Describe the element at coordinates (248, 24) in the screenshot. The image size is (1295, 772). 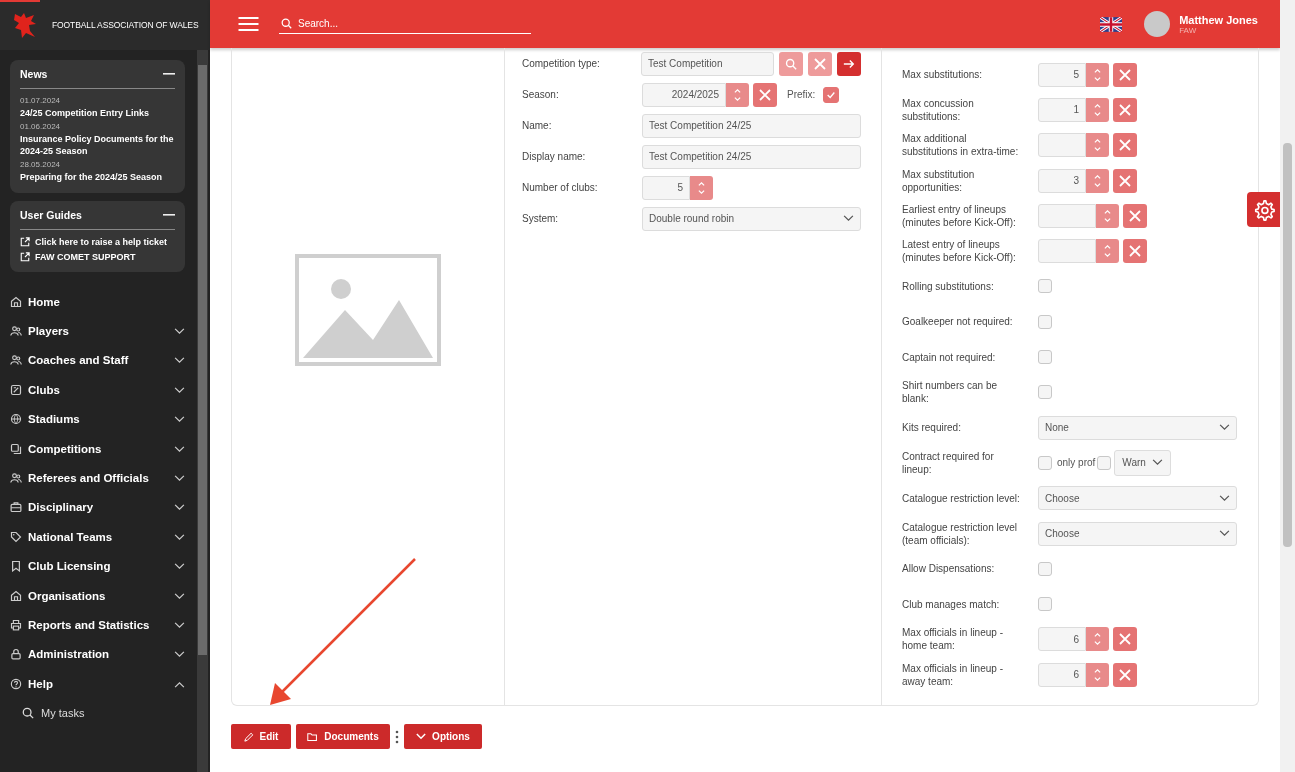
I see `menu-button` at that location.